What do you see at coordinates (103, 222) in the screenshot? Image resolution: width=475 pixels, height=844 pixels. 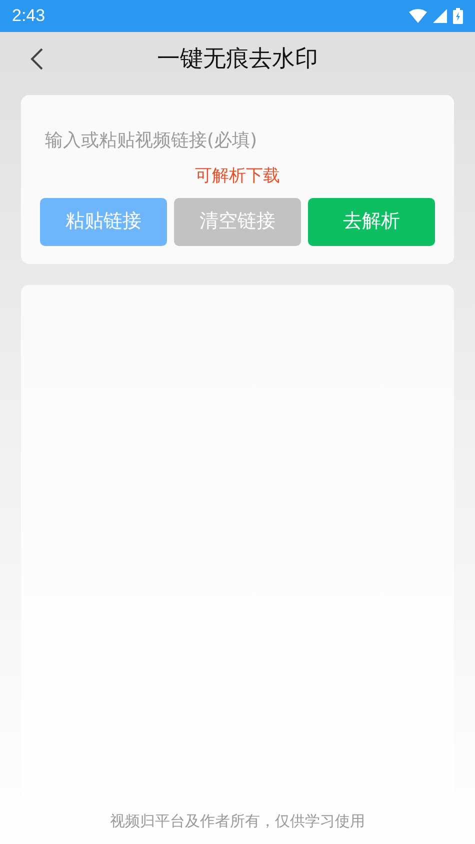 I see `paste-link-button: 粘贴链接` at bounding box center [103, 222].